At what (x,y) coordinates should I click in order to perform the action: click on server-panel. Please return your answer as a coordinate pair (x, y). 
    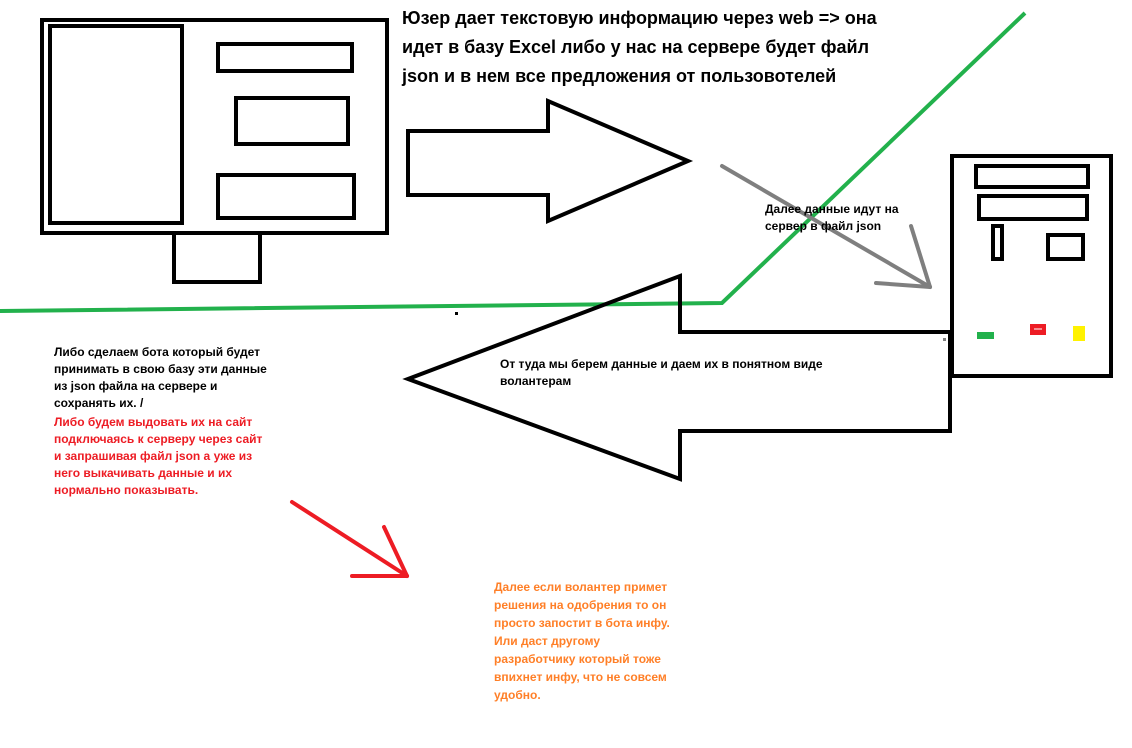
    Looking at the image, I should click on (1065, 247).